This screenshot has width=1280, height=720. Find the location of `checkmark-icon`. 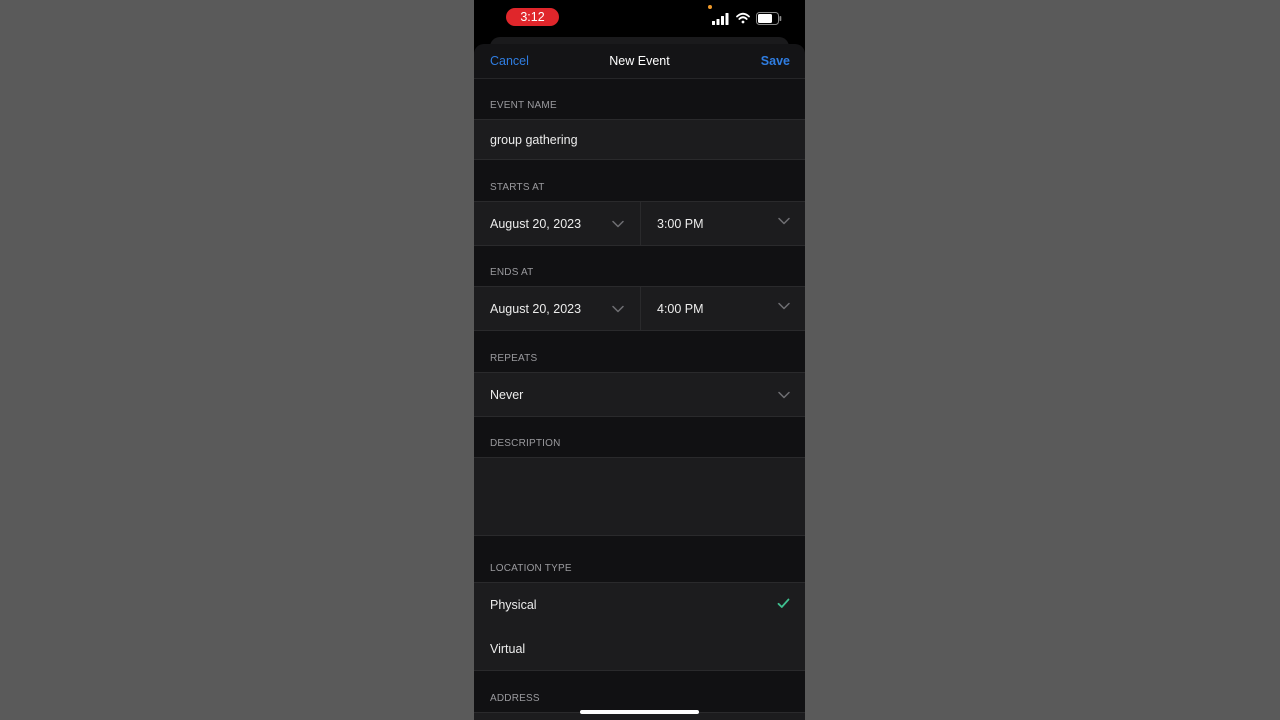

checkmark-icon is located at coordinates (783, 603).